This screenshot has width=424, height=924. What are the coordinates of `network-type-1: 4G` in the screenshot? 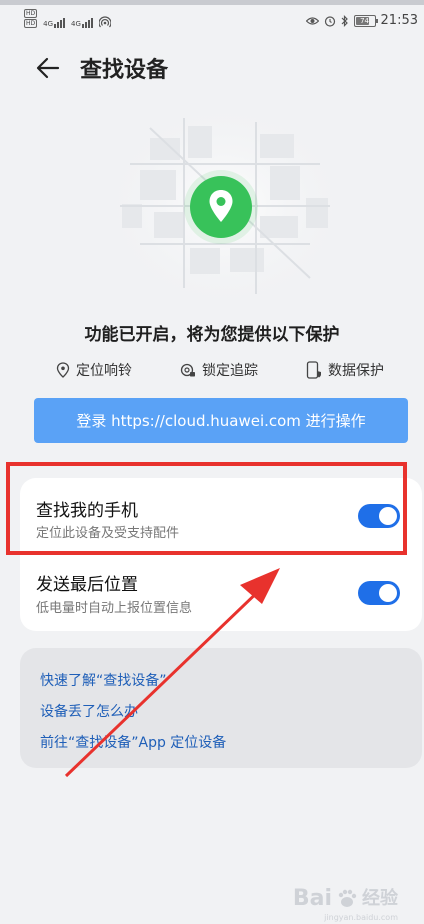 It's located at (48, 24).